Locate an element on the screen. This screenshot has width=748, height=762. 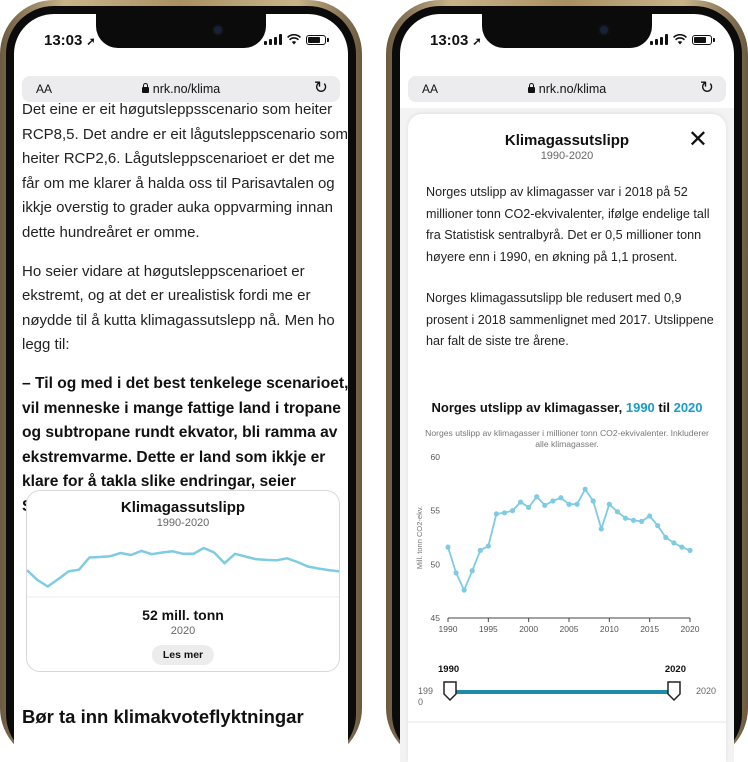
sparkline-series is located at coordinates (183, 567).